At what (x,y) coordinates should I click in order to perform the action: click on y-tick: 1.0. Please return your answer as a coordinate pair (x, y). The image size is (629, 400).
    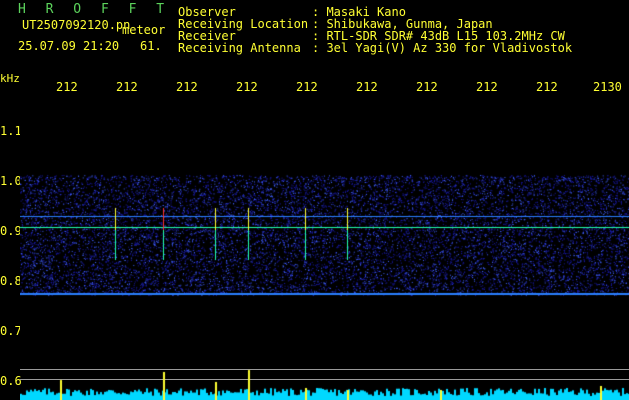
    Looking at the image, I should click on (11, 181).